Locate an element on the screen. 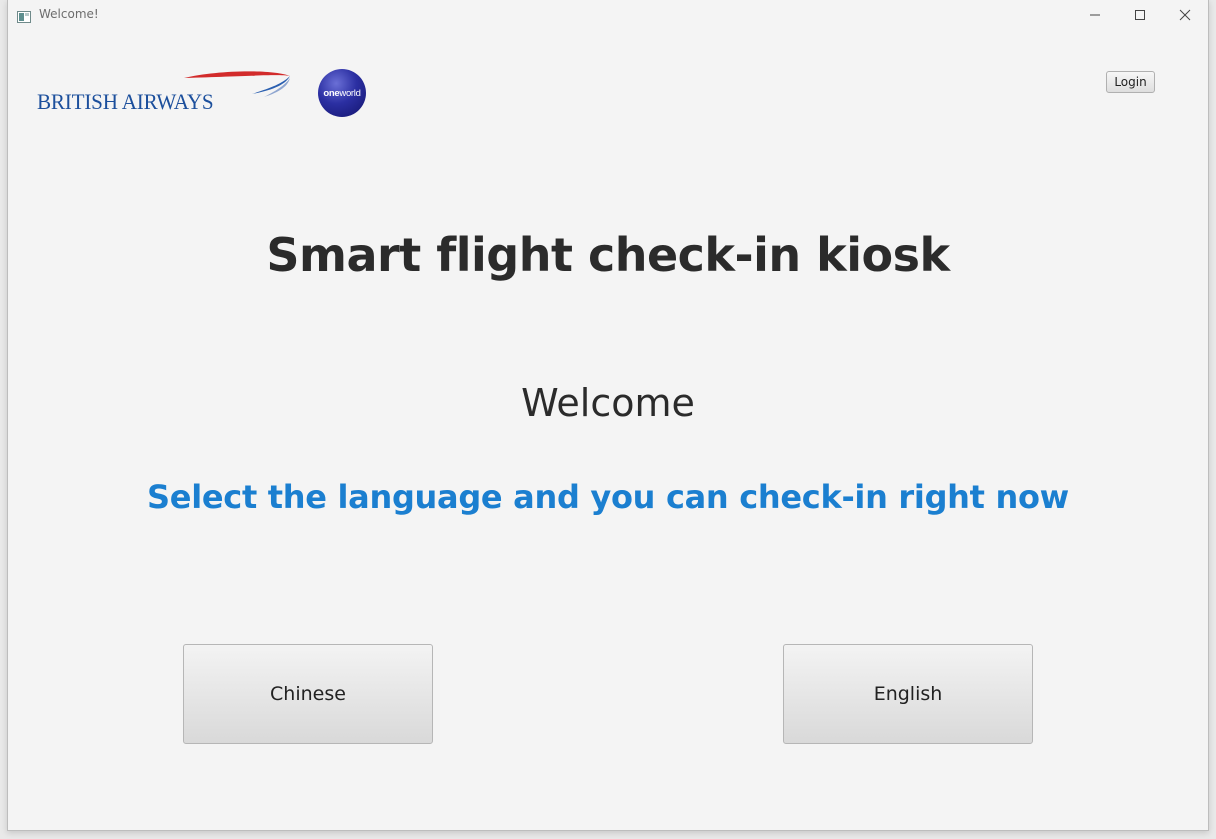 Image resolution: width=1216 pixels, height=839 pixels. english-button: English is located at coordinates (908, 694).